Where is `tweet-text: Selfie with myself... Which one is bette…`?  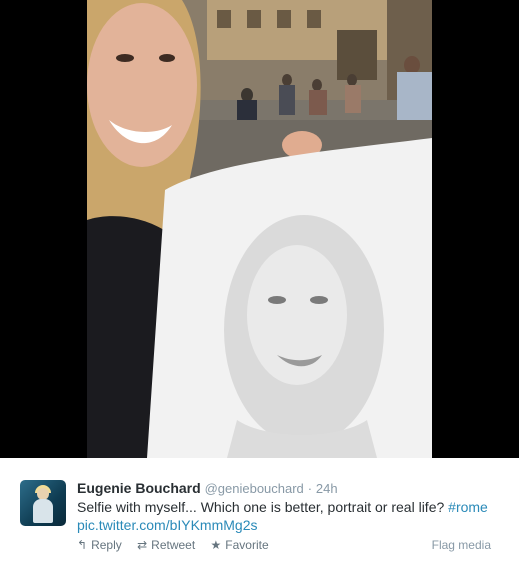 tweet-text: Selfie with myself... Which one is bette… is located at coordinates (282, 507).